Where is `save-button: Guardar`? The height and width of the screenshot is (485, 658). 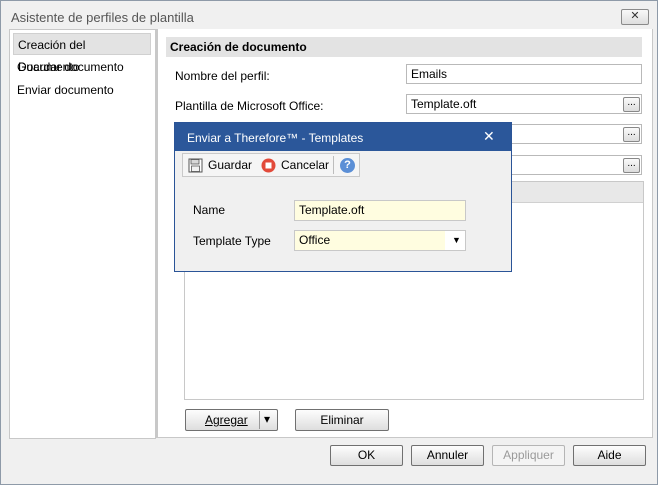
save-button: Guardar is located at coordinates (221, 165).